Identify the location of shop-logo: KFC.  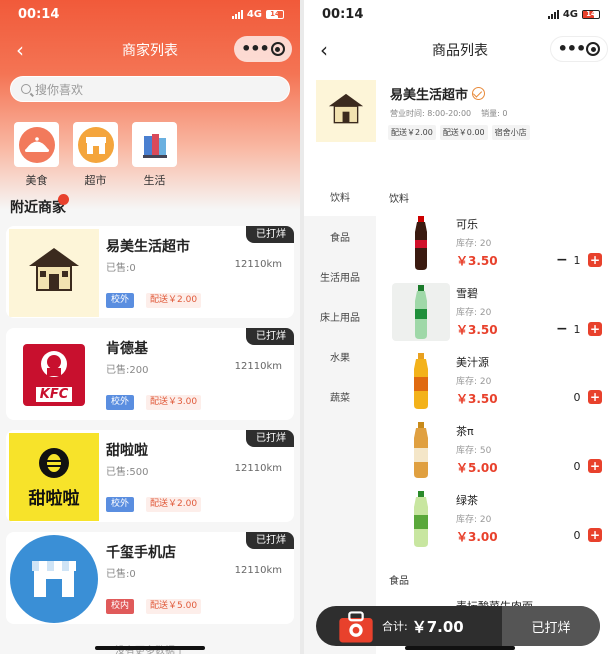
(54, 375).